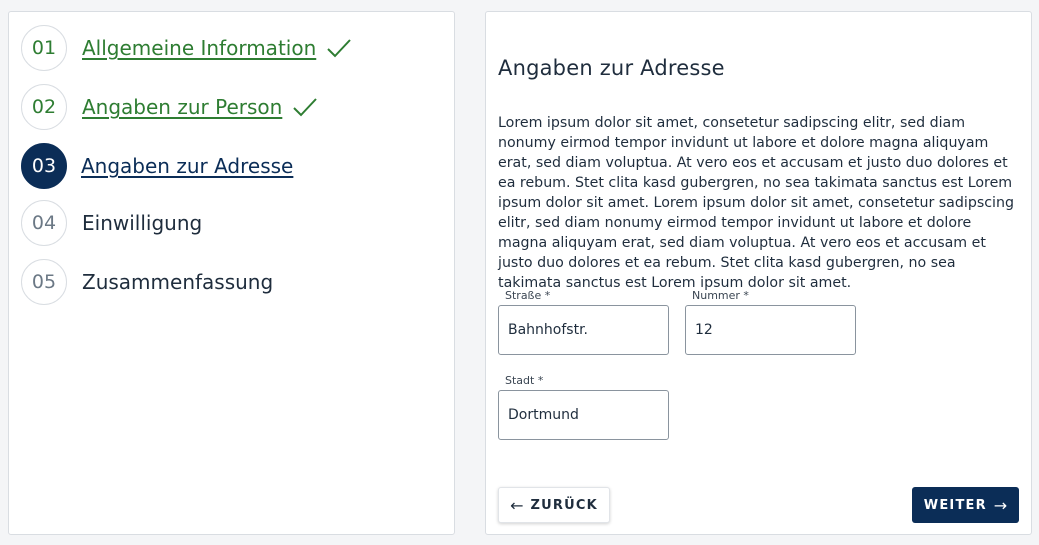 The height and width of the screenshot is (545, 1039). I want to click on step-label: Zusammenfassung, so click(178, 282).